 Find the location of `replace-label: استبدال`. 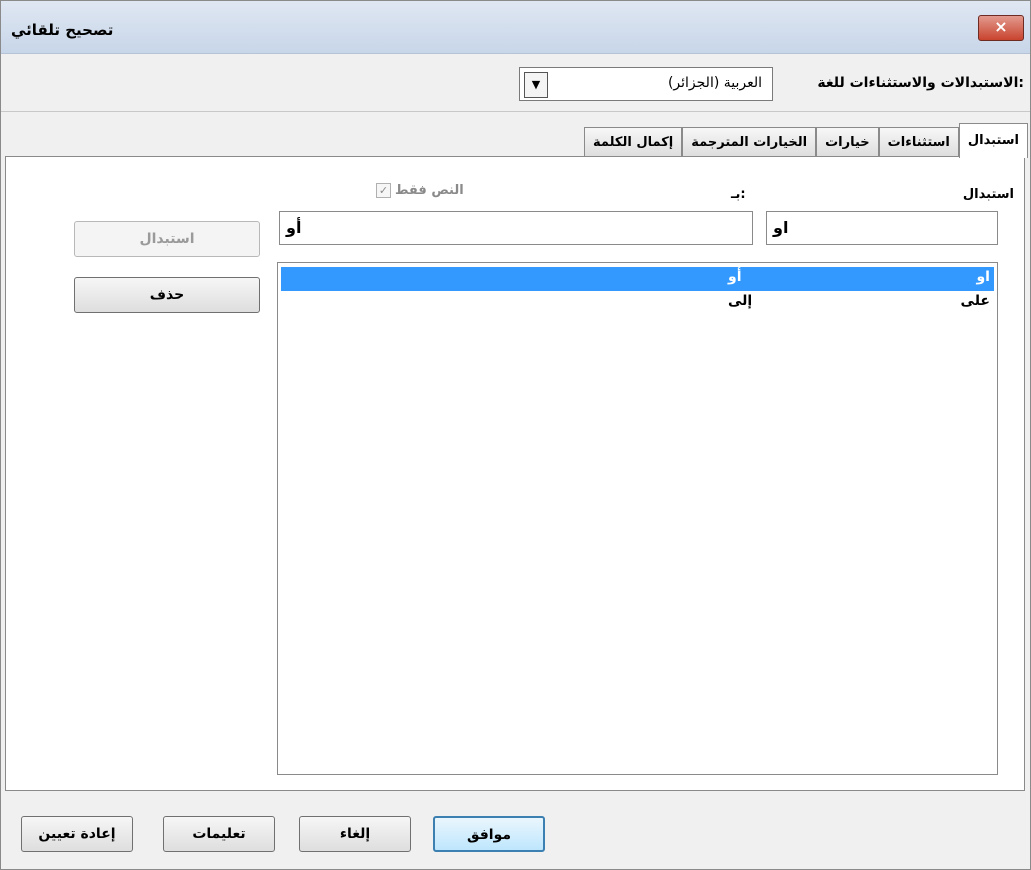

replace-label: استبدال is located at coordinates (988, 194).